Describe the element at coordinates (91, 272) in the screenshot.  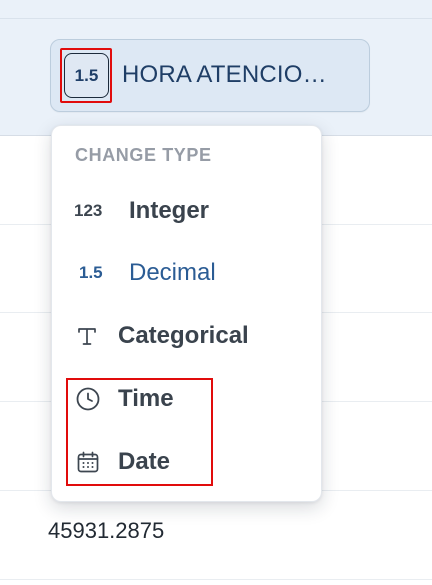
I see `decimal-icon: 1.5` at that location.